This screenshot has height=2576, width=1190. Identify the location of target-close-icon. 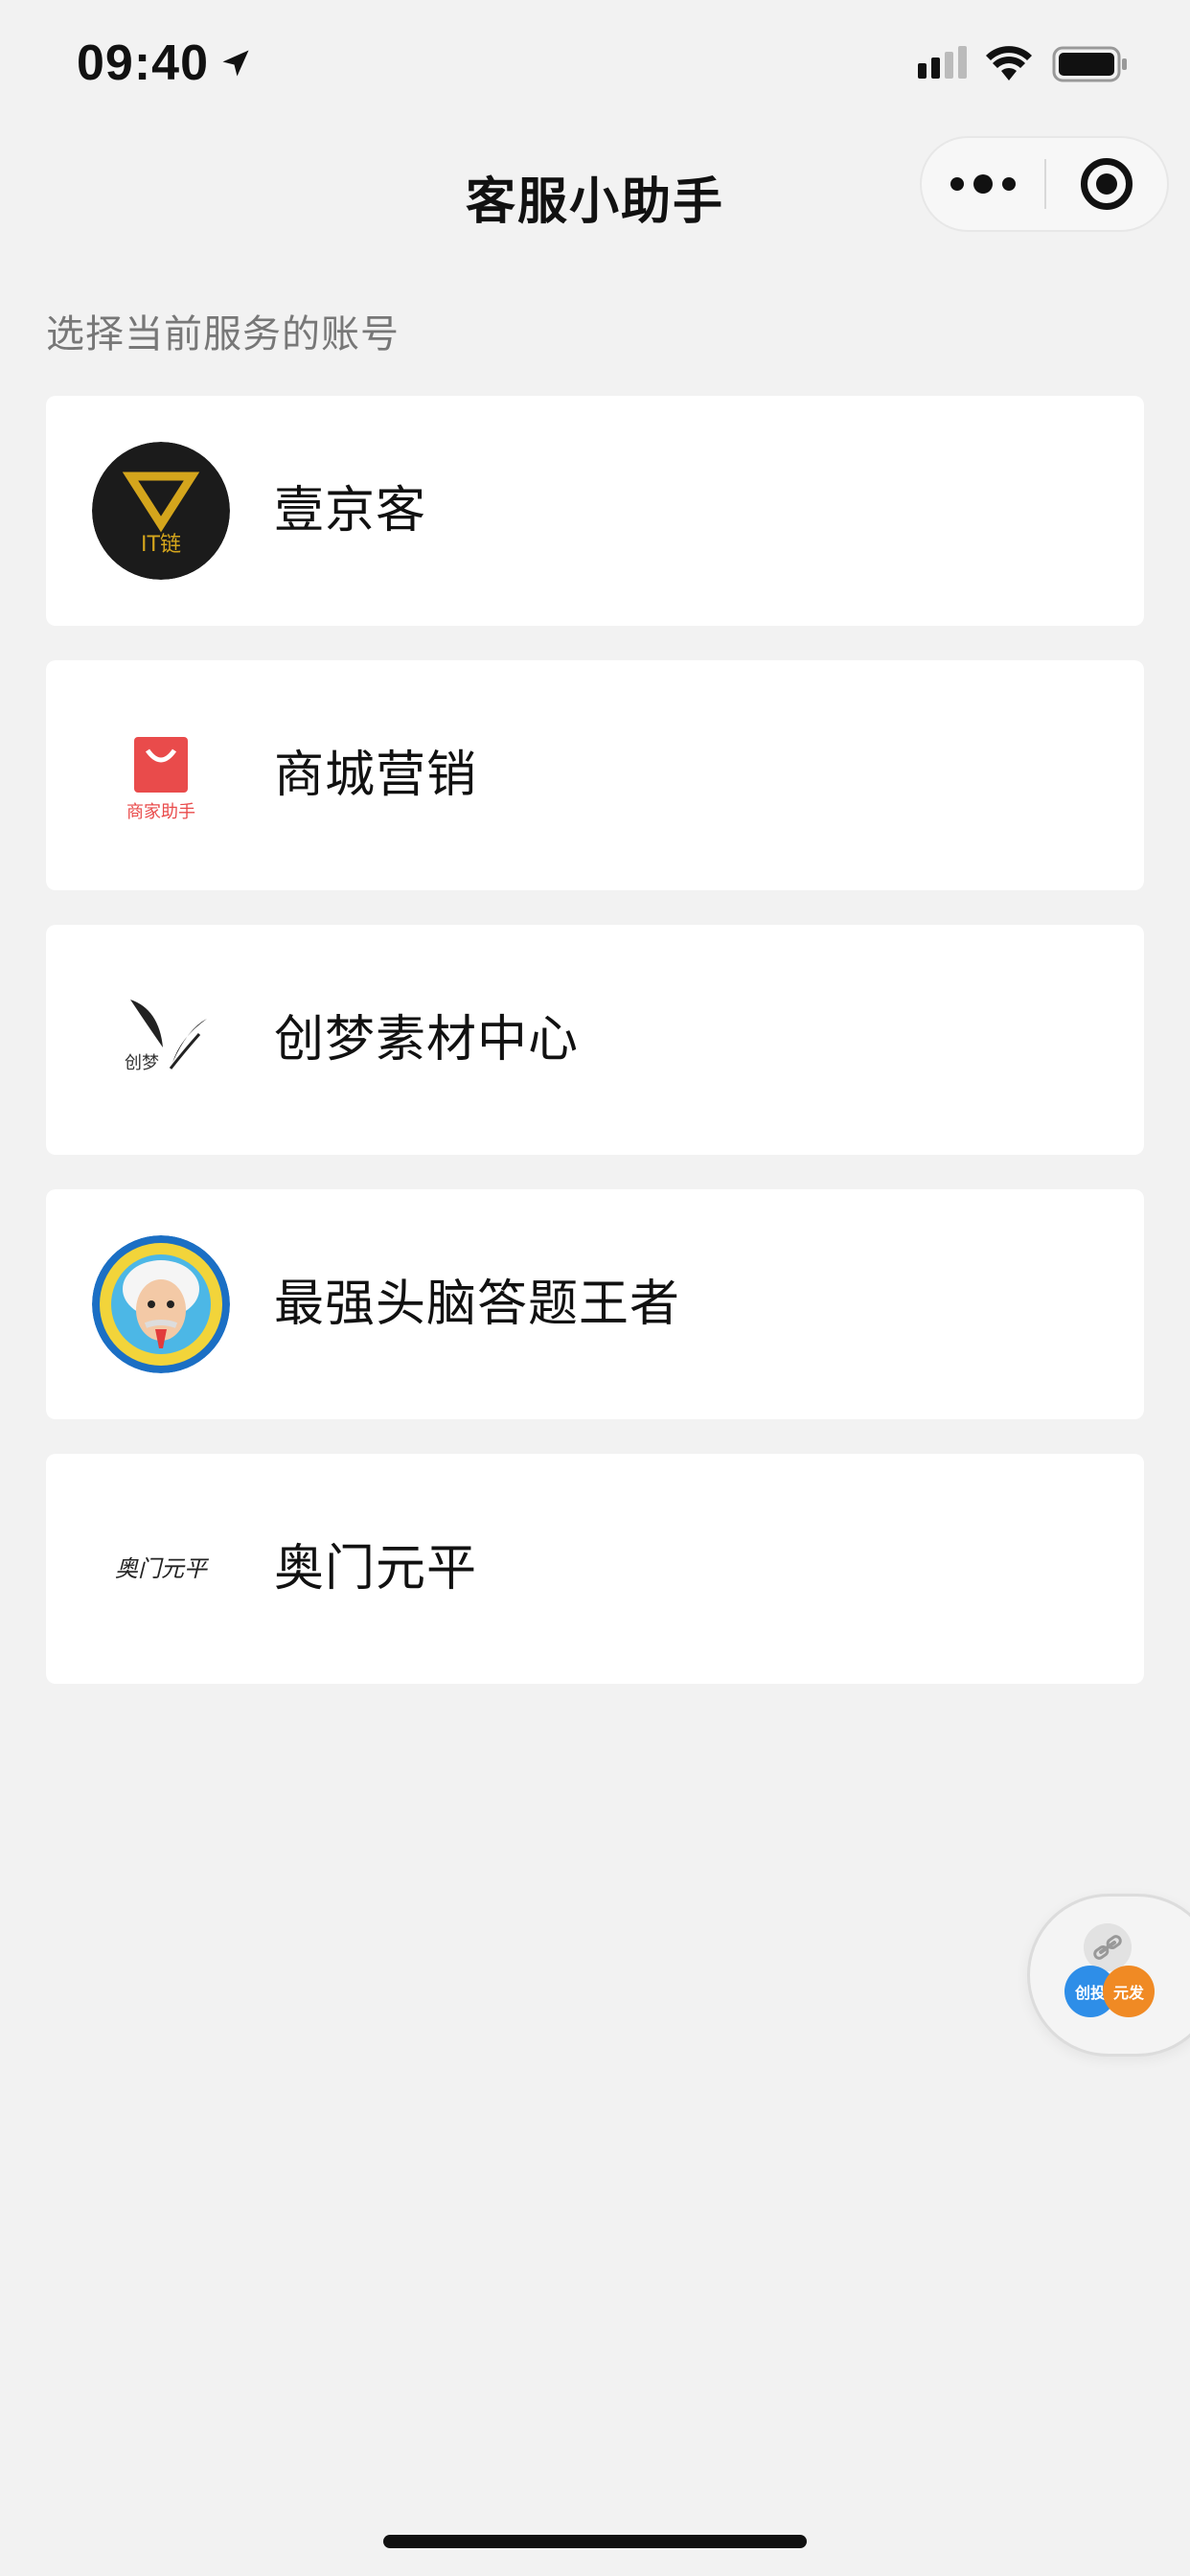
(1107, 184).